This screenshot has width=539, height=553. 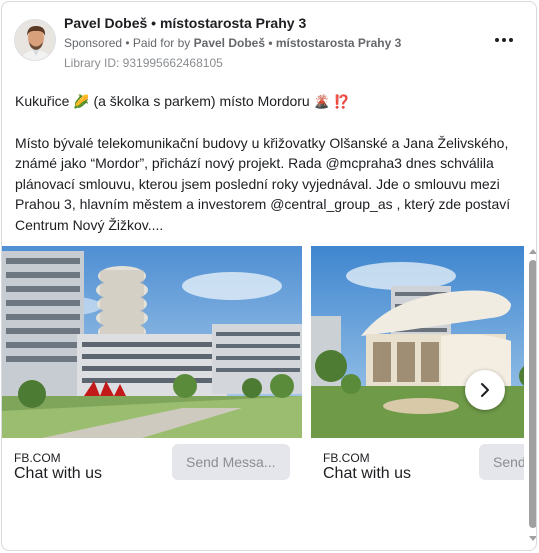 I want to click on advertiser-name: Pavel Dobeš • místostarosta Prahy 3, so click(x=185, y=23).